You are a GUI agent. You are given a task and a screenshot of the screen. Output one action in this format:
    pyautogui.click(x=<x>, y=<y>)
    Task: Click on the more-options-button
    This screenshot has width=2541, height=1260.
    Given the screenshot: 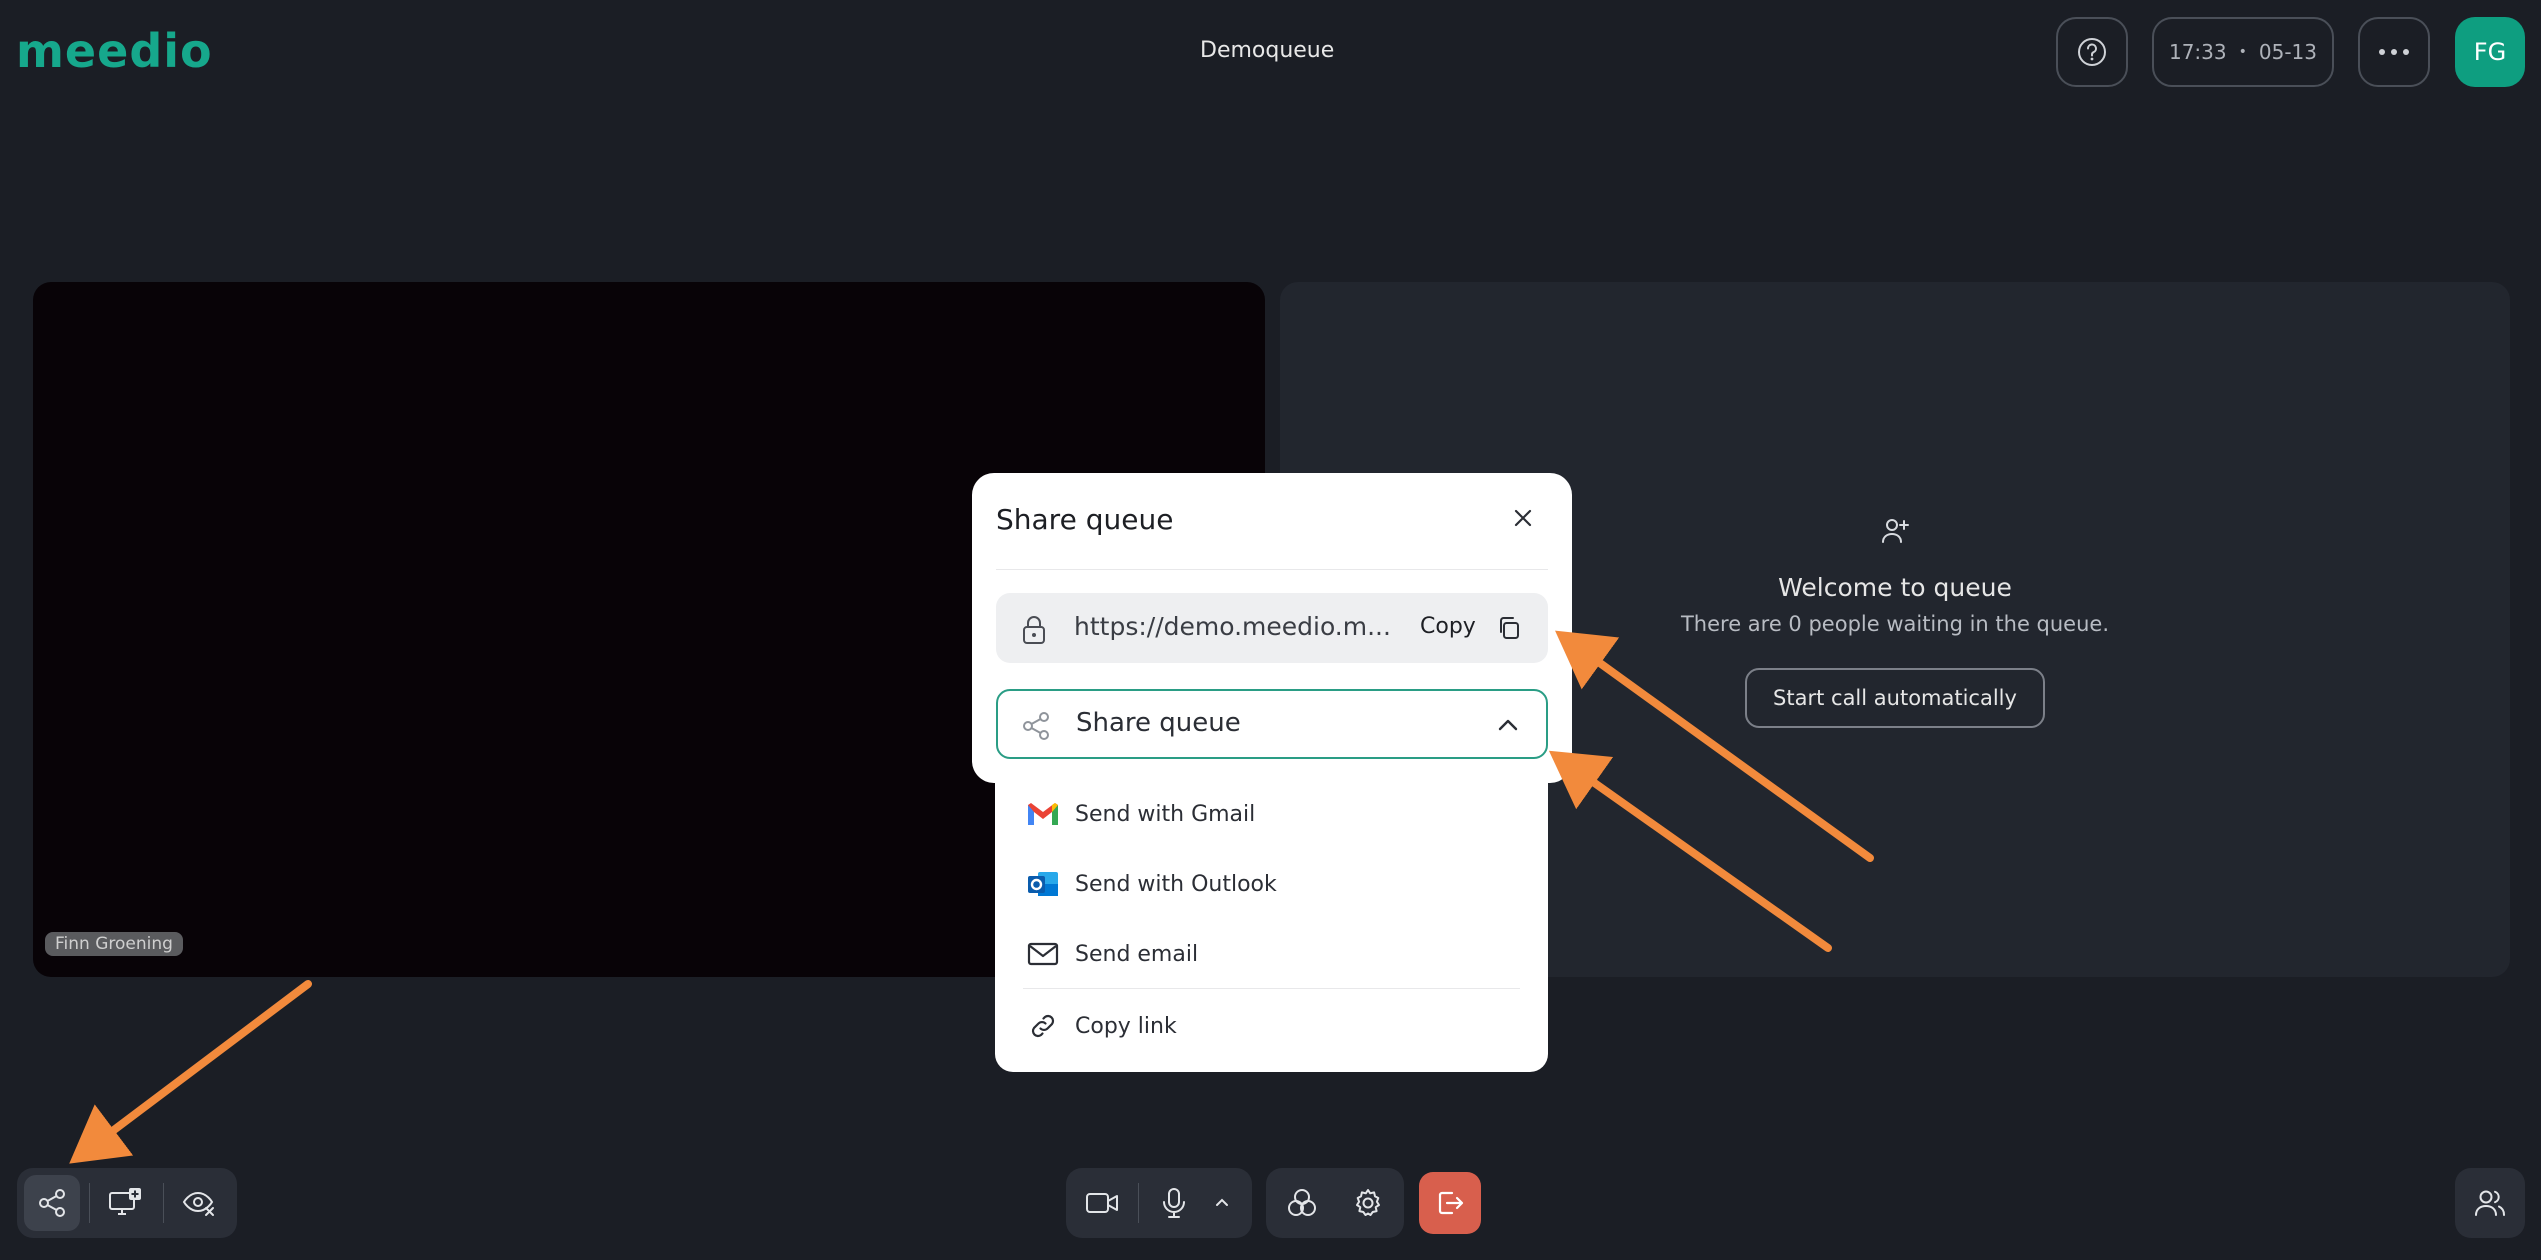 What is the action you would take?
    pyautogui.click(x=2394, y=52)
    